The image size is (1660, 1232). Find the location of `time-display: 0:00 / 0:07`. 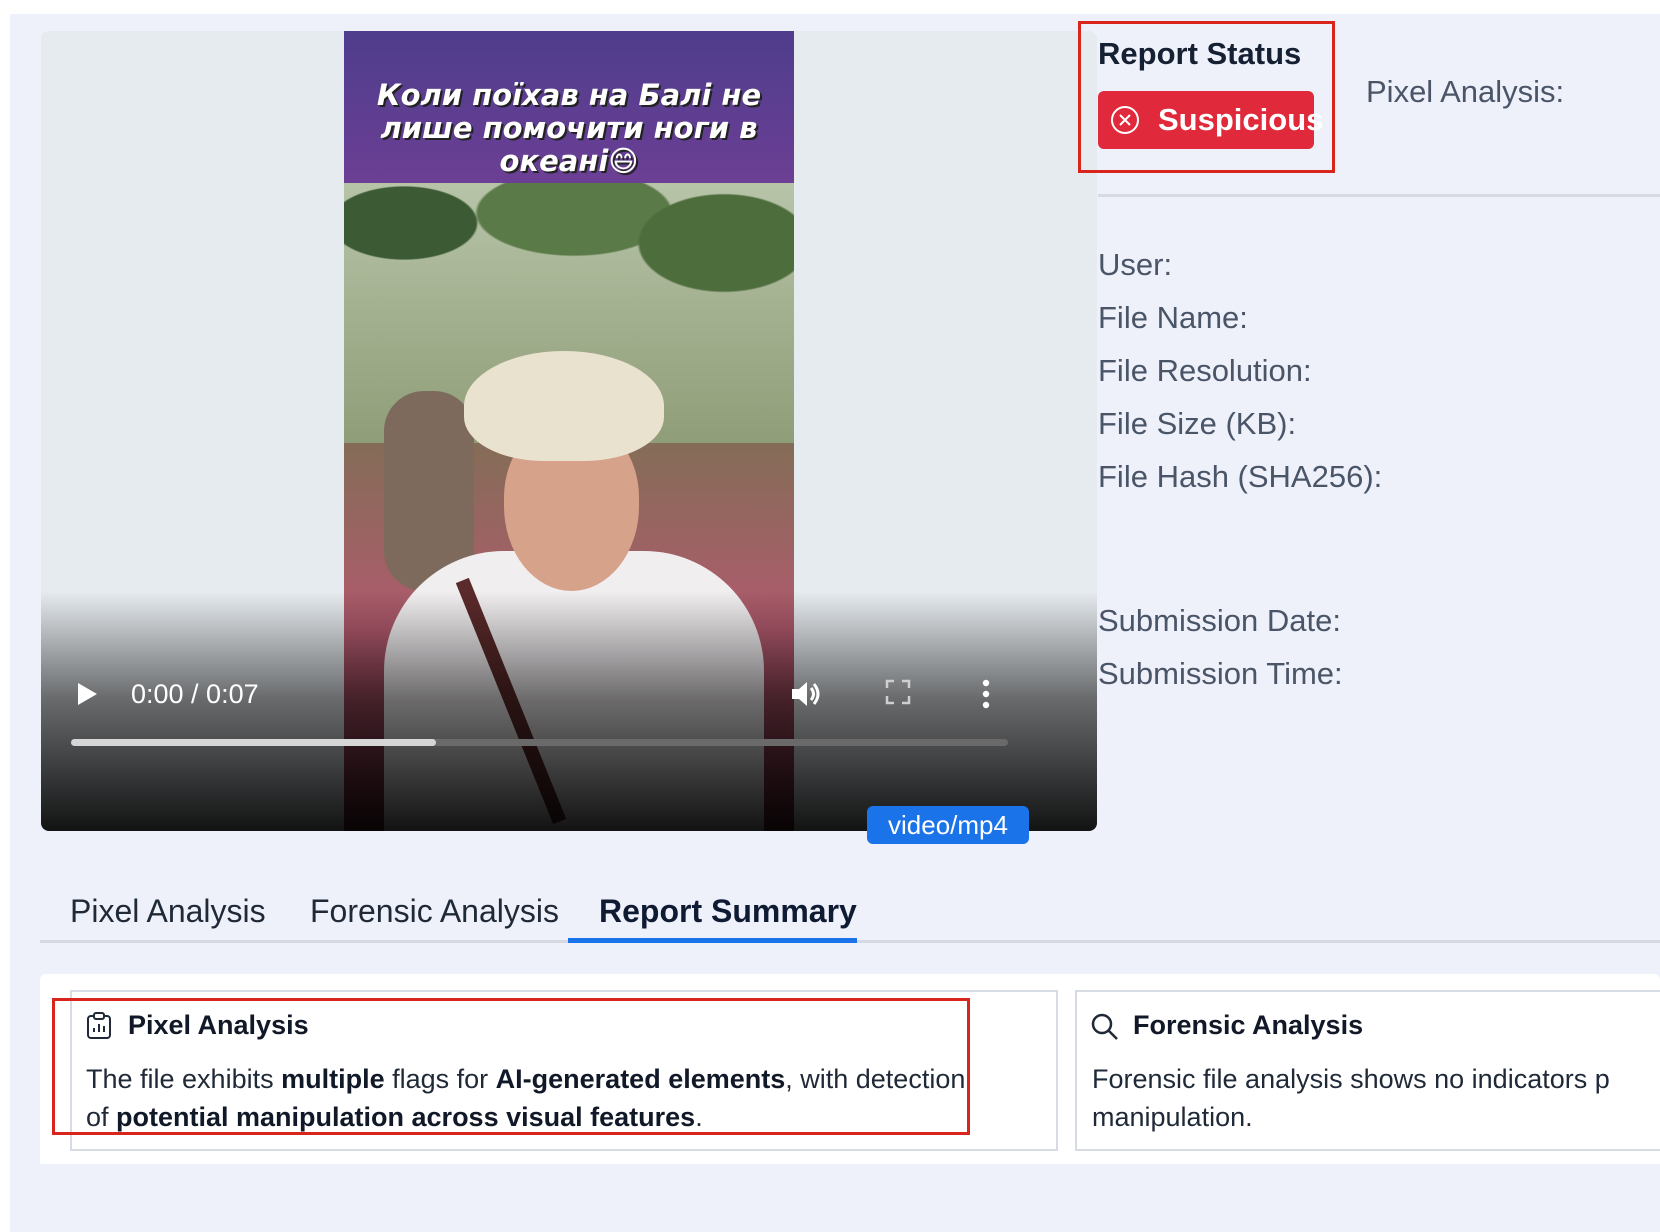

time-display: 0:00 / 0:07 is located at coordinates (195, 694).